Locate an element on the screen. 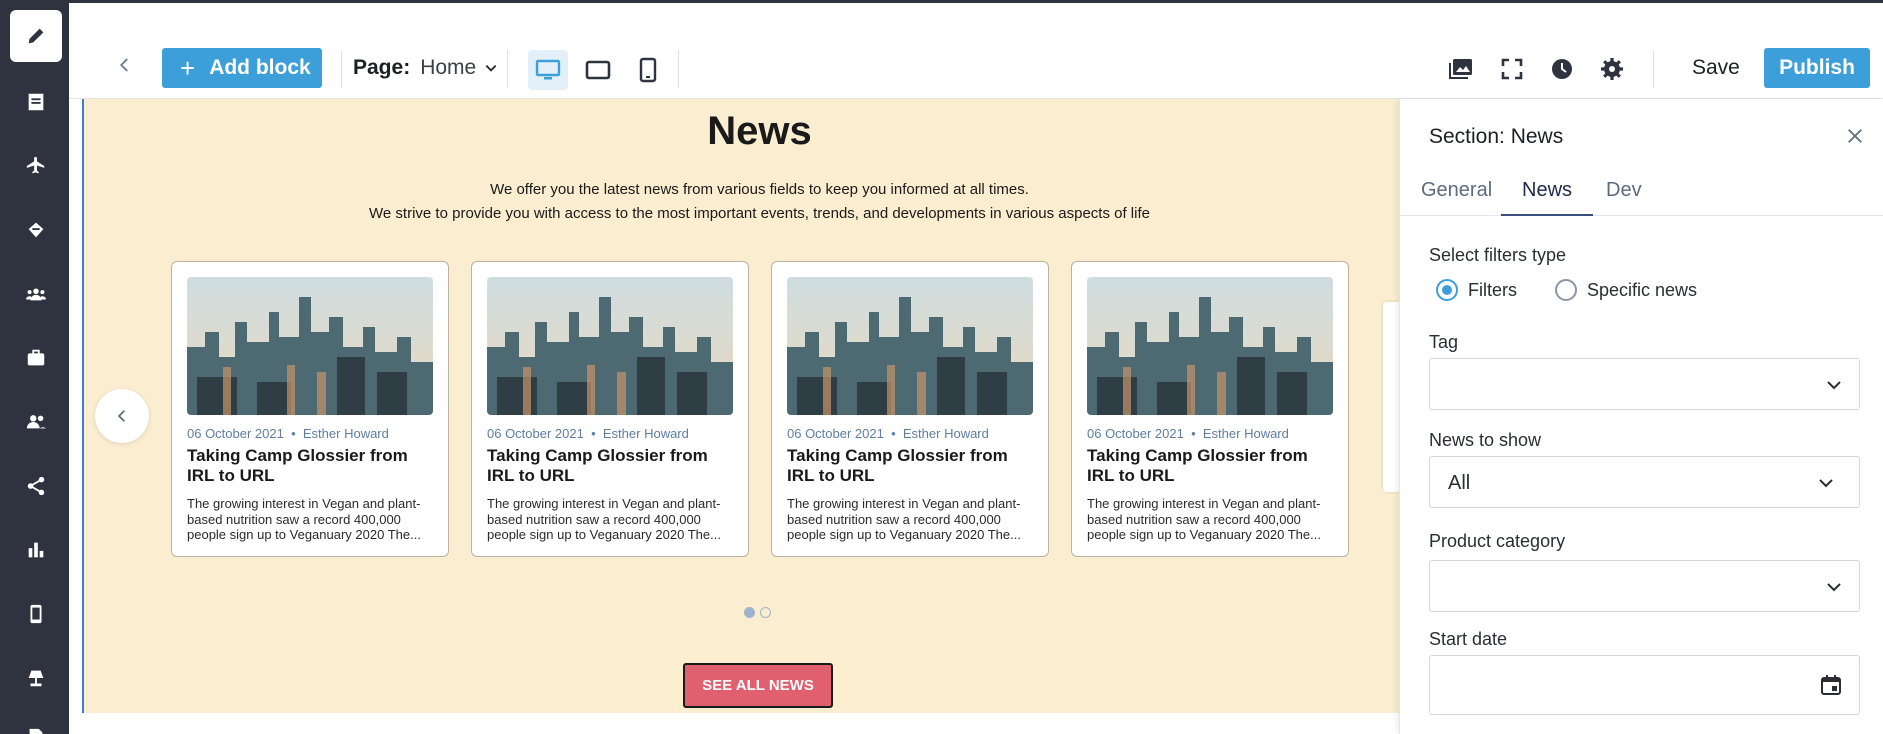 This screenshot has width=1883, height=734. history-clock-icon is located at coordinates (1562, 69).